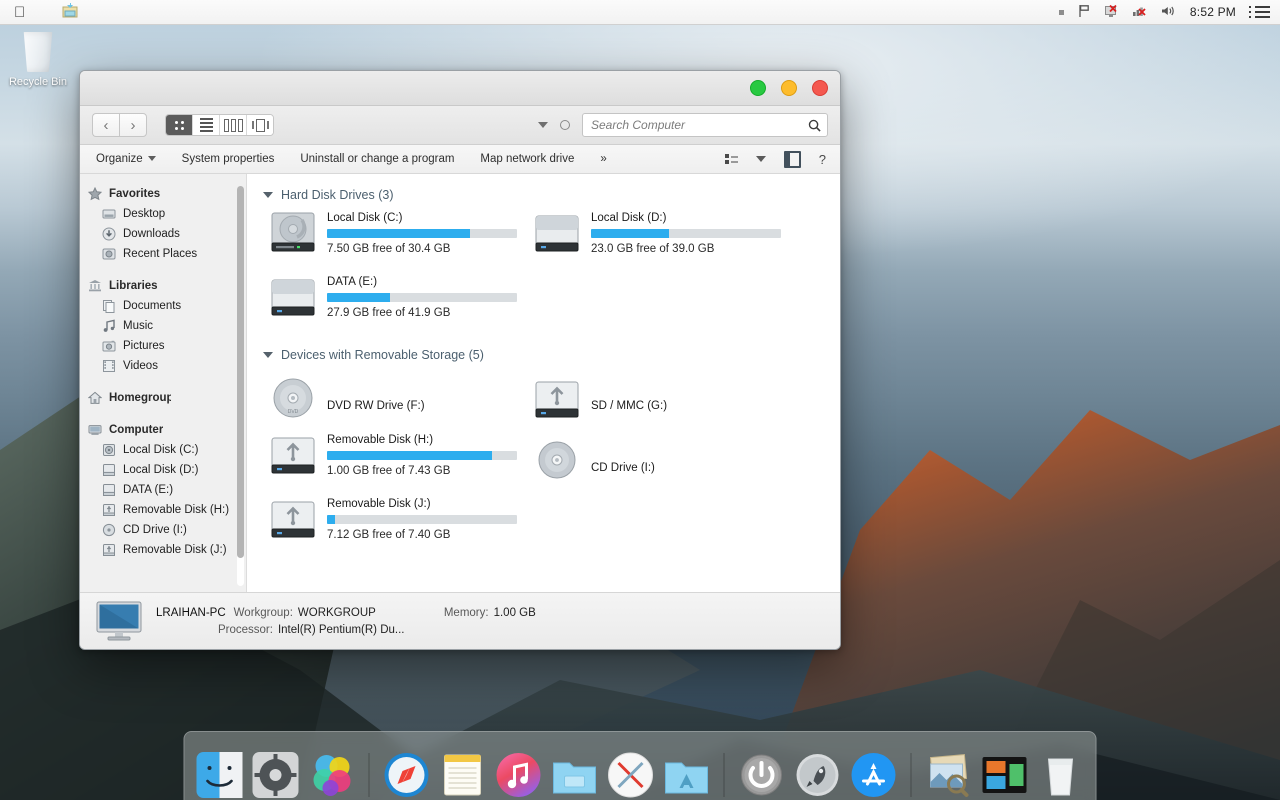  I want to click on menubar-clock: 8:52 PM, so click(1213, 12).